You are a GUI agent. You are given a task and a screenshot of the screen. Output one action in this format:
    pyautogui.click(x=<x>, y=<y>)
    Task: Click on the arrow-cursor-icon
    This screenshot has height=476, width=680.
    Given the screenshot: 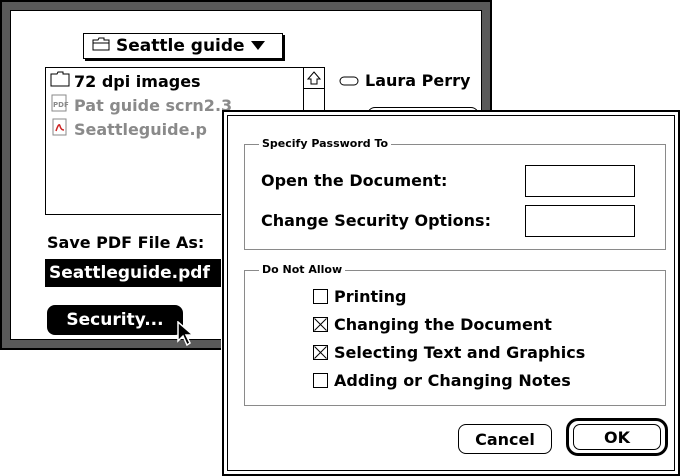 What is the action you would take?
    pyautogui.click(x=187, y=335)
    